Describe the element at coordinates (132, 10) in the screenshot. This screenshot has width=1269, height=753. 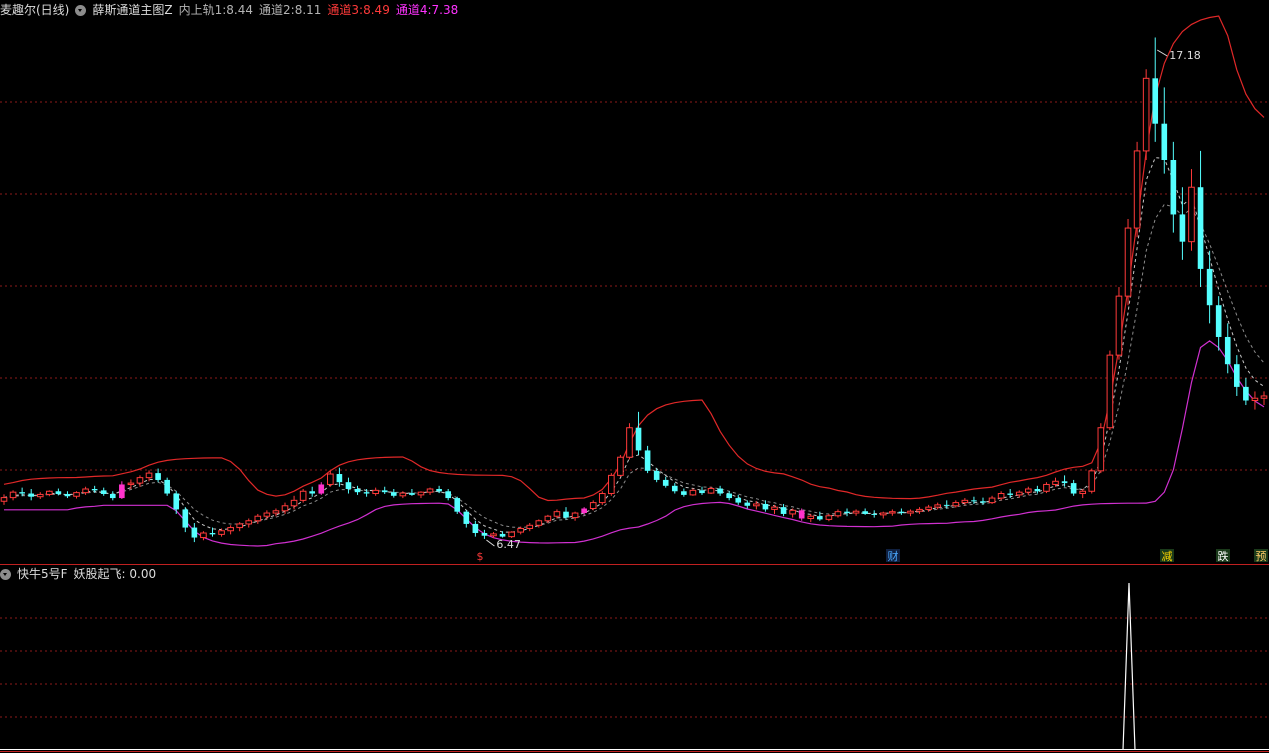
I see `indicator-name: 薛斯通道主图Z` at that location.